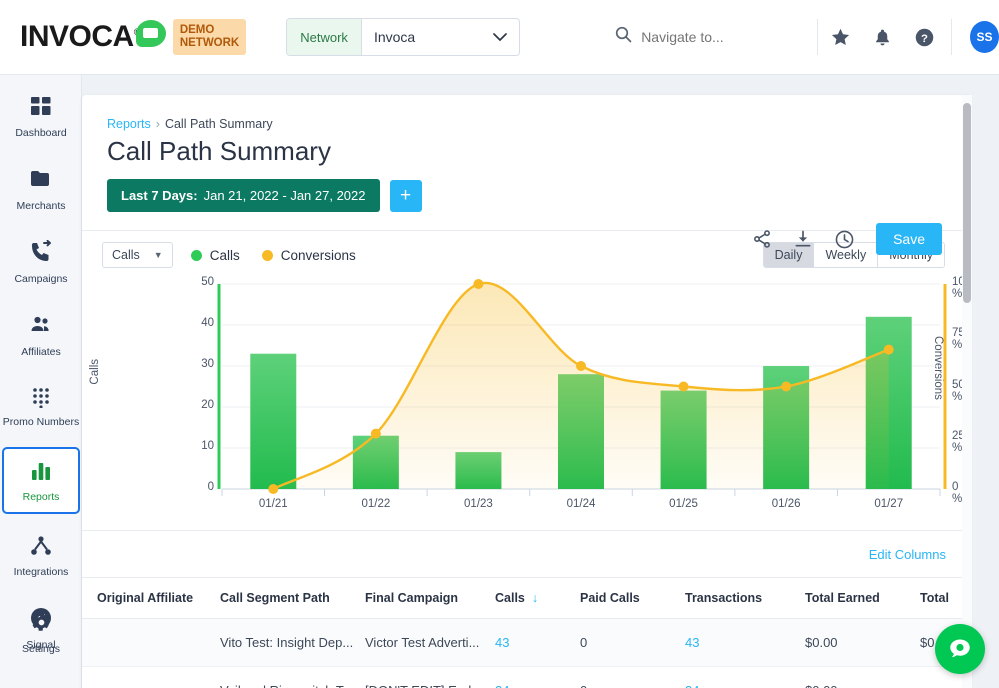  I want to click on sidebar-item-label: Settings, so click(41, 649).